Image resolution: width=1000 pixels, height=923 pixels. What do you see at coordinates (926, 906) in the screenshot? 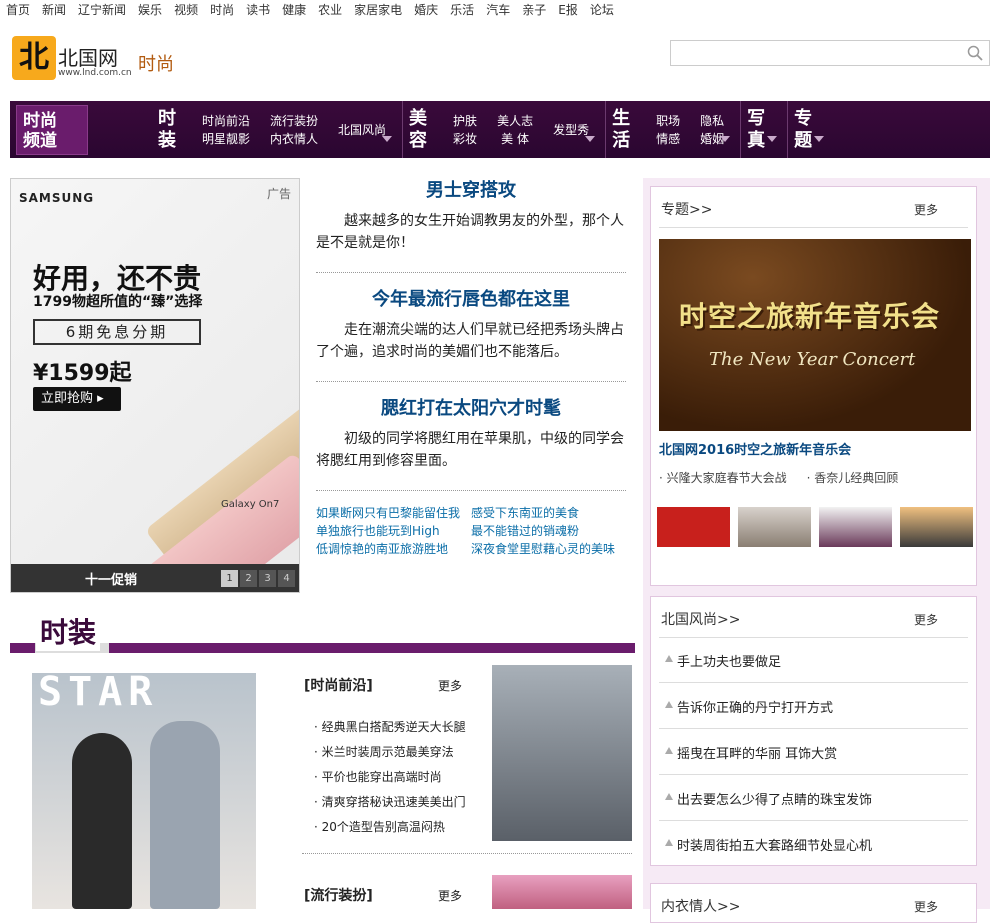
I see `lingerie-more-link: 更多` at bounding box center [926, 906].